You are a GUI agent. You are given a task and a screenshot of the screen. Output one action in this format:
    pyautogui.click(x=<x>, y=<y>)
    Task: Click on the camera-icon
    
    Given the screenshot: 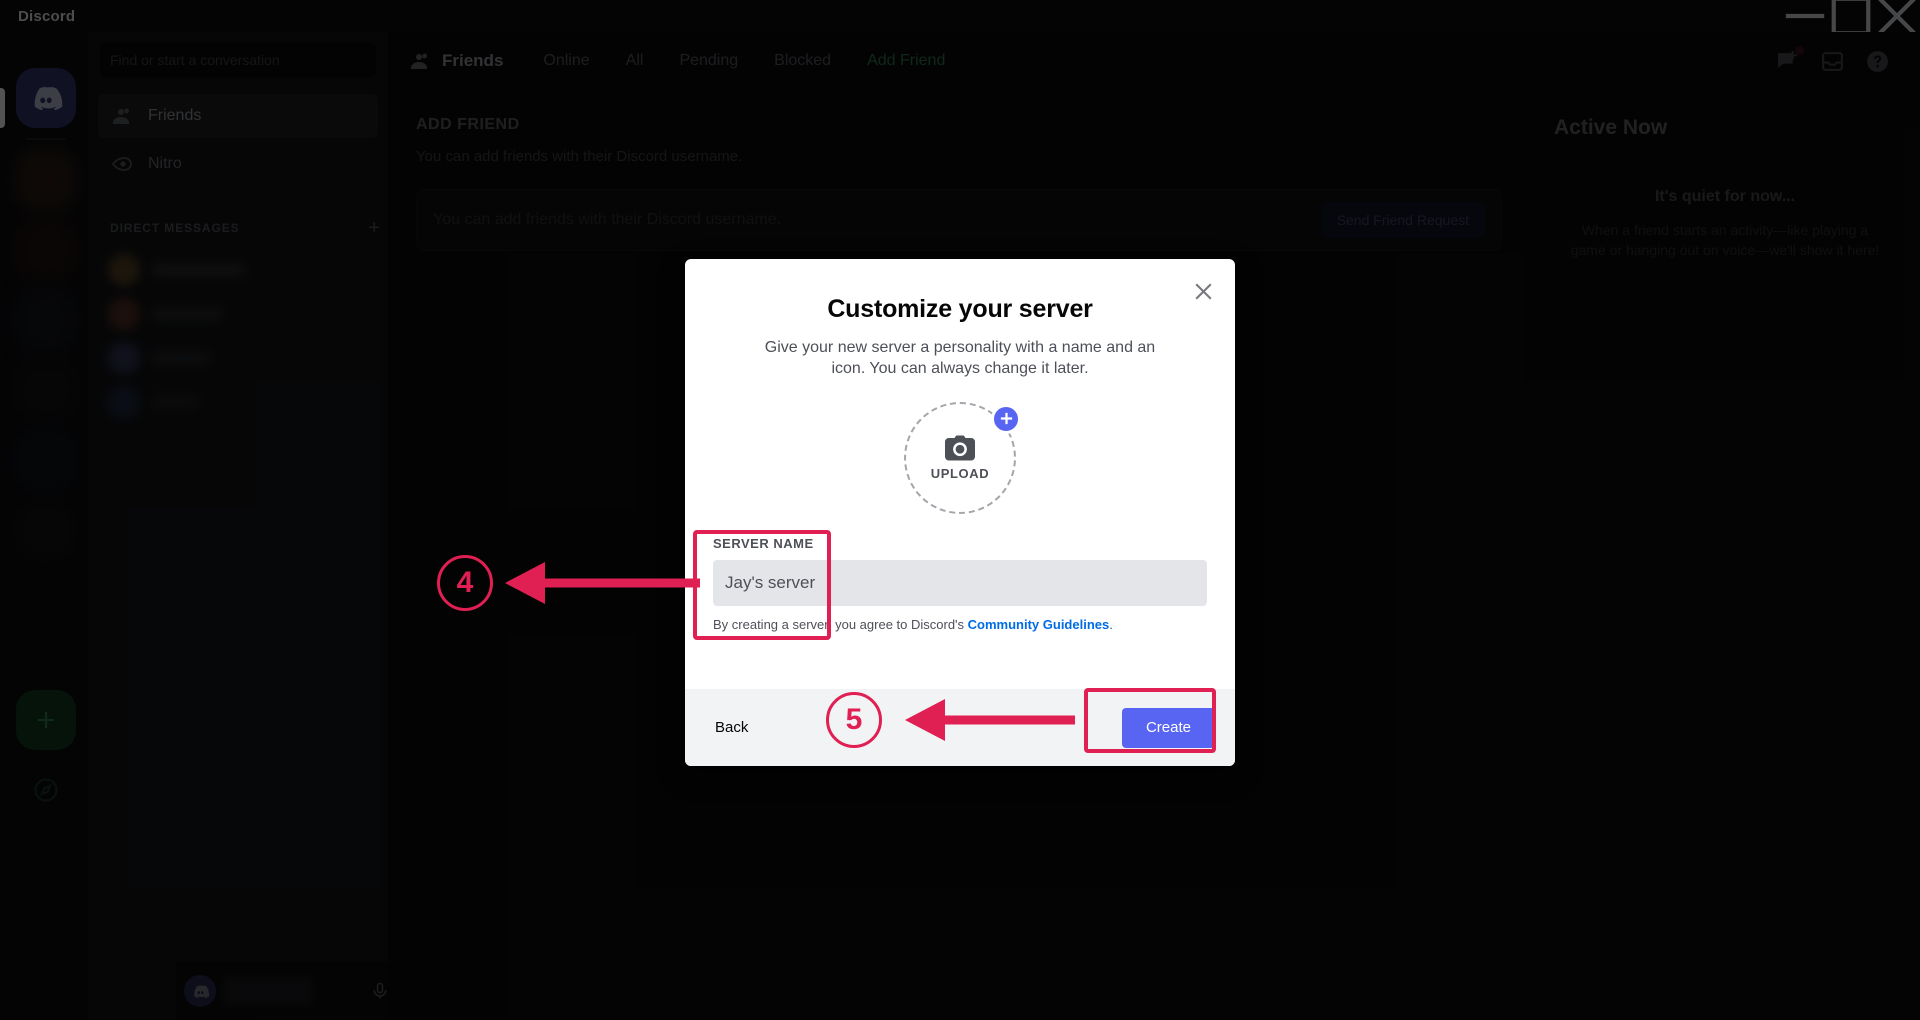 What is the action you would take?
    pyautogui.click(x=960, y=448)
    